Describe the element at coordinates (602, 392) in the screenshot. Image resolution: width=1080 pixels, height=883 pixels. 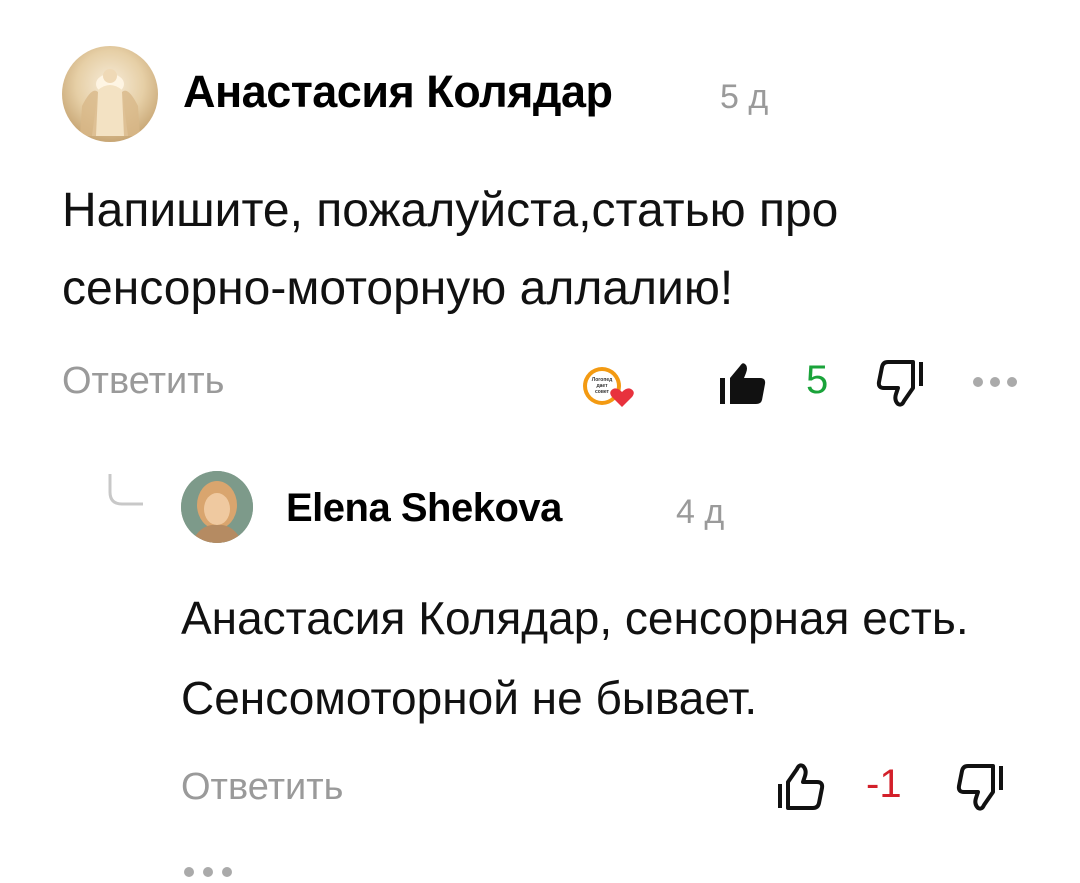
I see `svg-text: совет` at that location.